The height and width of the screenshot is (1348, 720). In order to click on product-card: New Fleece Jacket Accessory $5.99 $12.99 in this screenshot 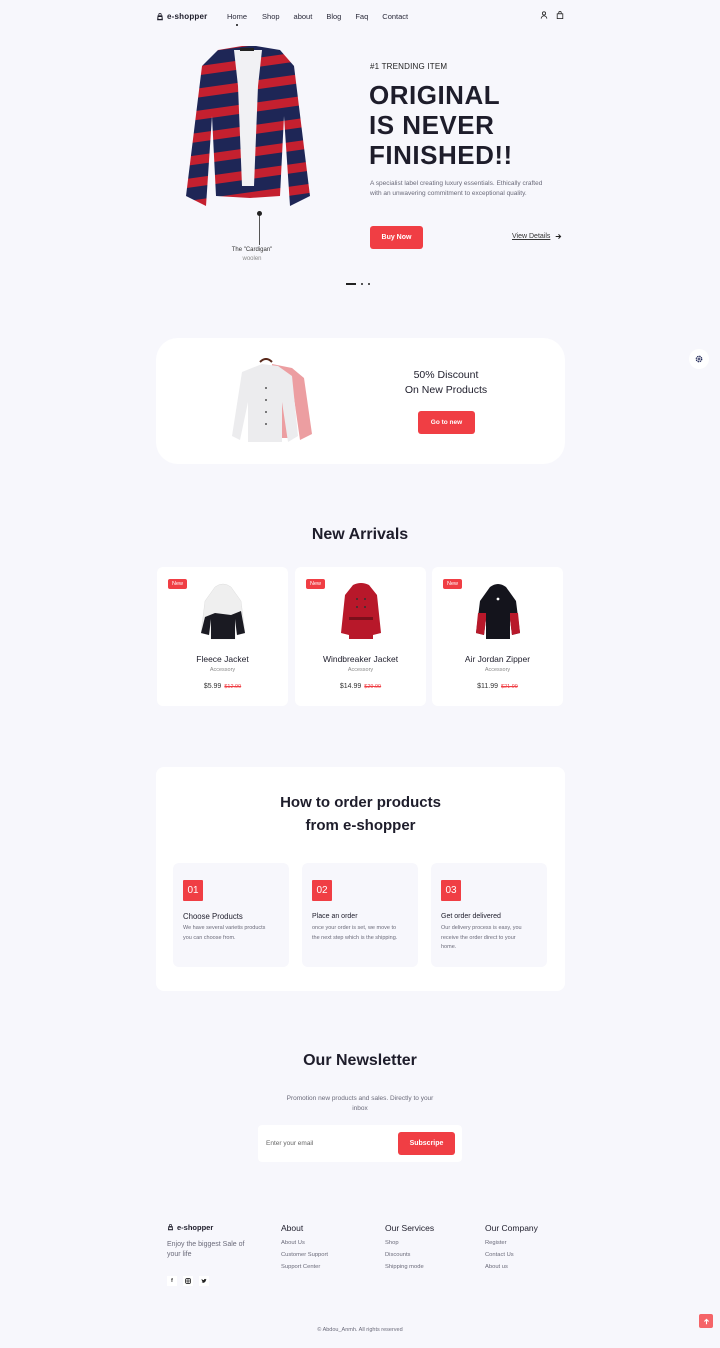, I will do `click(222, 636)`.